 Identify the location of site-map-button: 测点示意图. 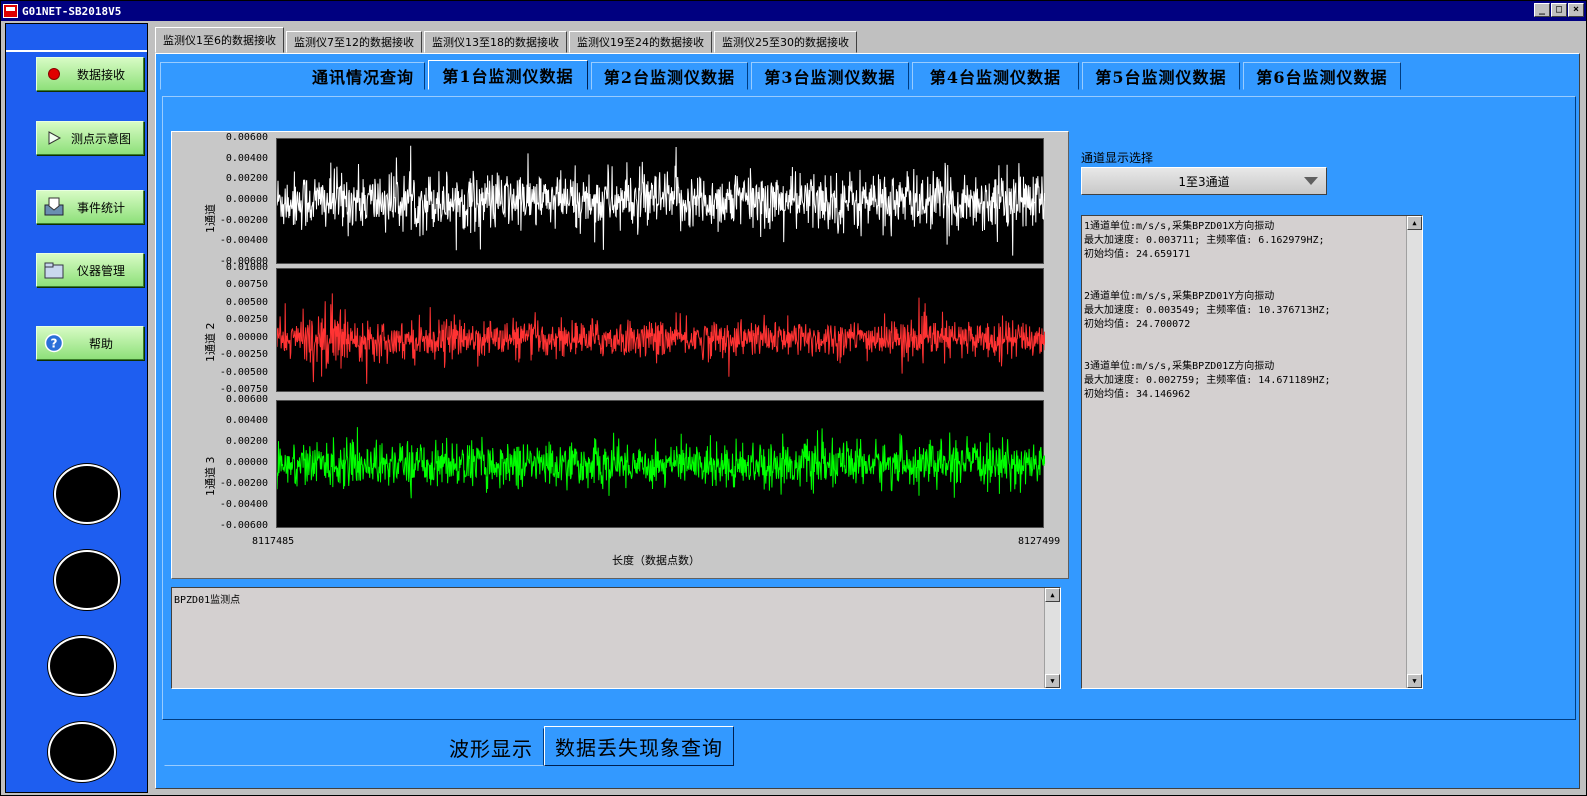
(90, 138).